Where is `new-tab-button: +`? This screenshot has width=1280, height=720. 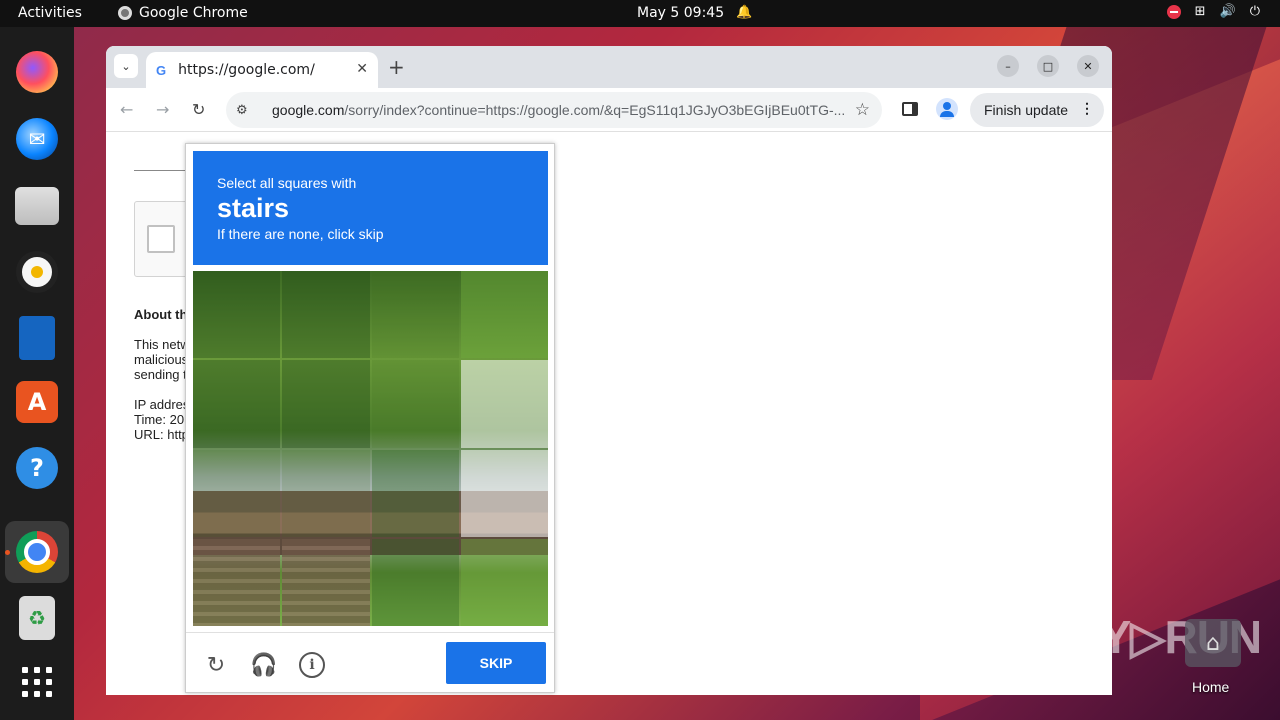
new-tab-button: + is located at coordinates (396, 67).